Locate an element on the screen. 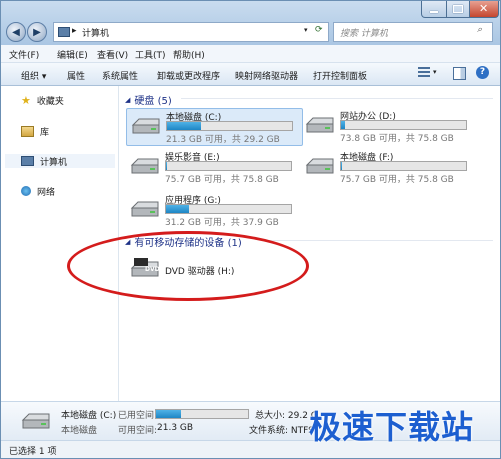 The height and width of the screenshot is (459, 501). sidebar-label: 收藏夹 is located at coordinates (50, 101).